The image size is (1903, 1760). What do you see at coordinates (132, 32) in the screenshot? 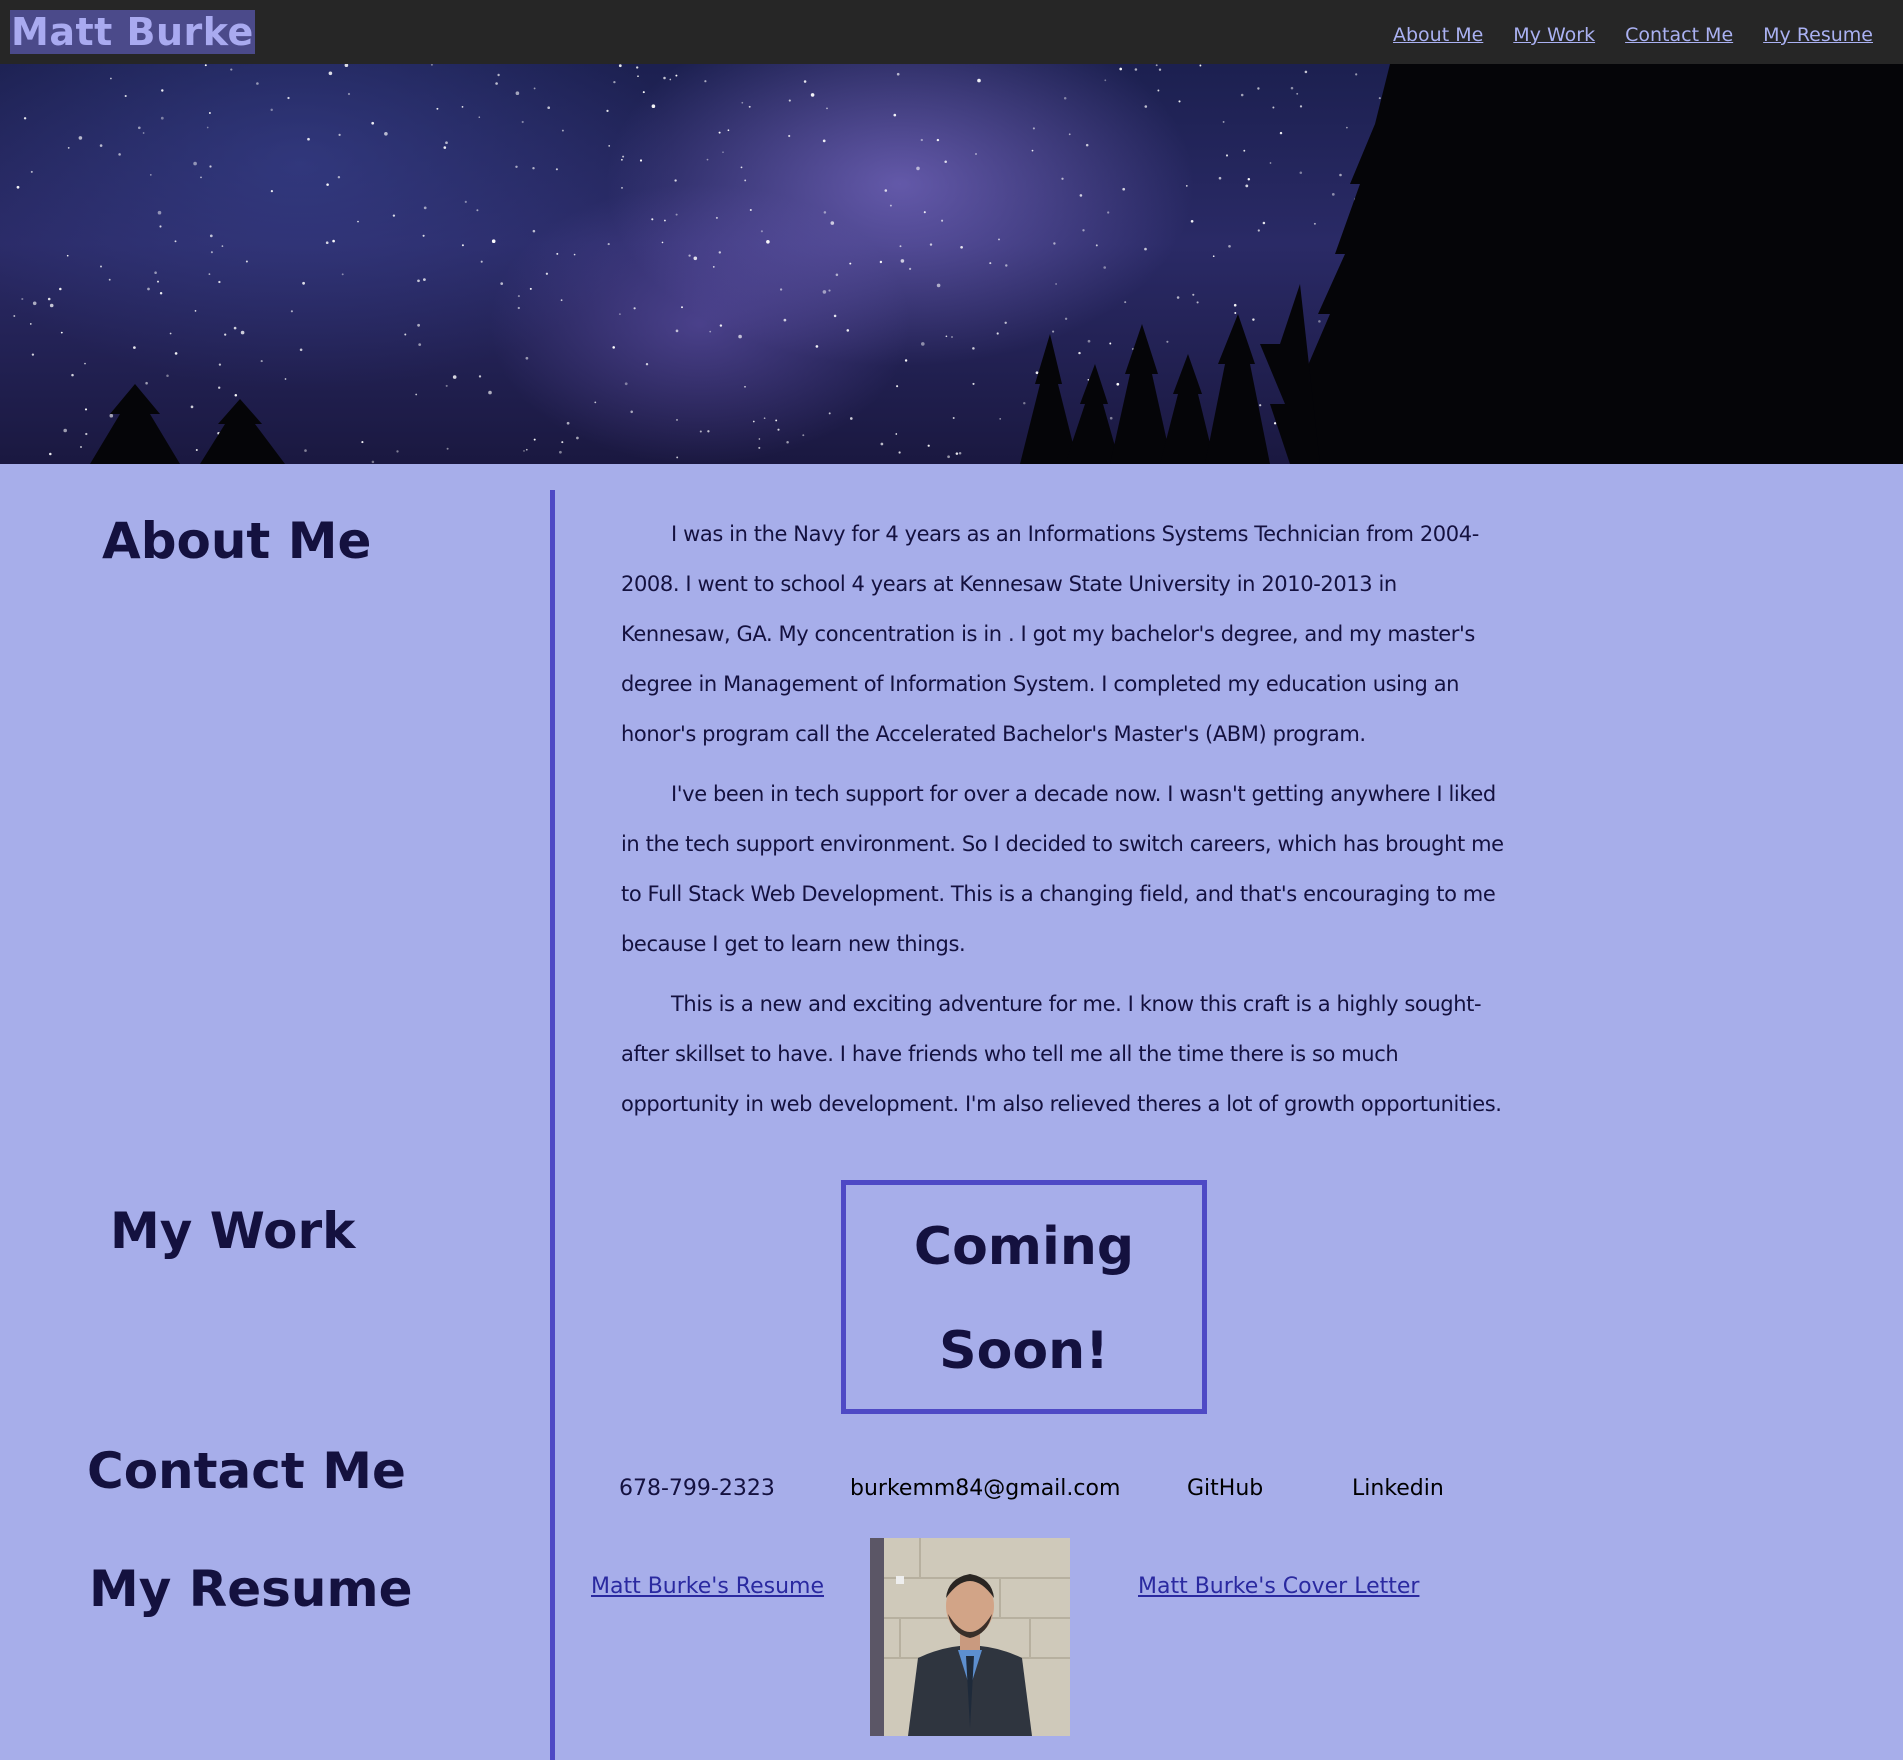
I see `site-brand: Matt Burke` at bounding box center [132, 32].